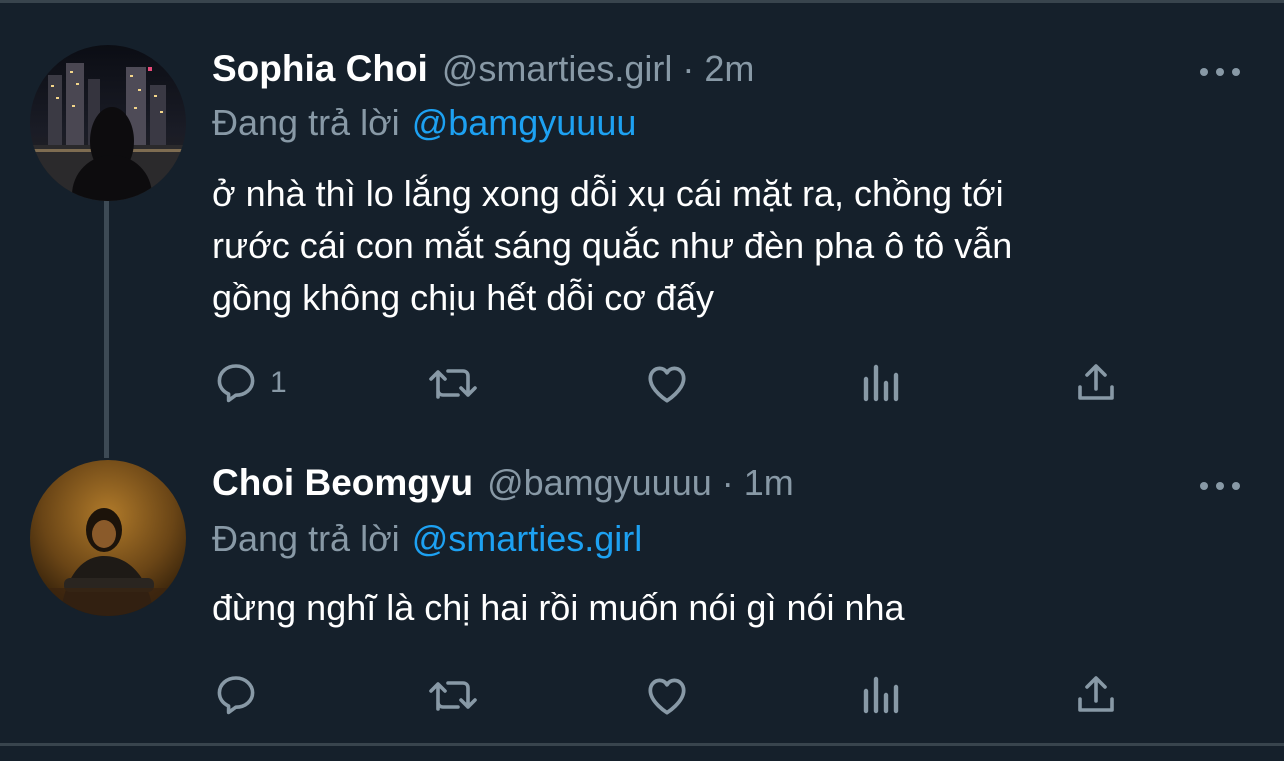  What do you see at coordinates (108, 123) in the screenshot?
I see `avatar-sophia-choi` at bounding box center [108, 123].